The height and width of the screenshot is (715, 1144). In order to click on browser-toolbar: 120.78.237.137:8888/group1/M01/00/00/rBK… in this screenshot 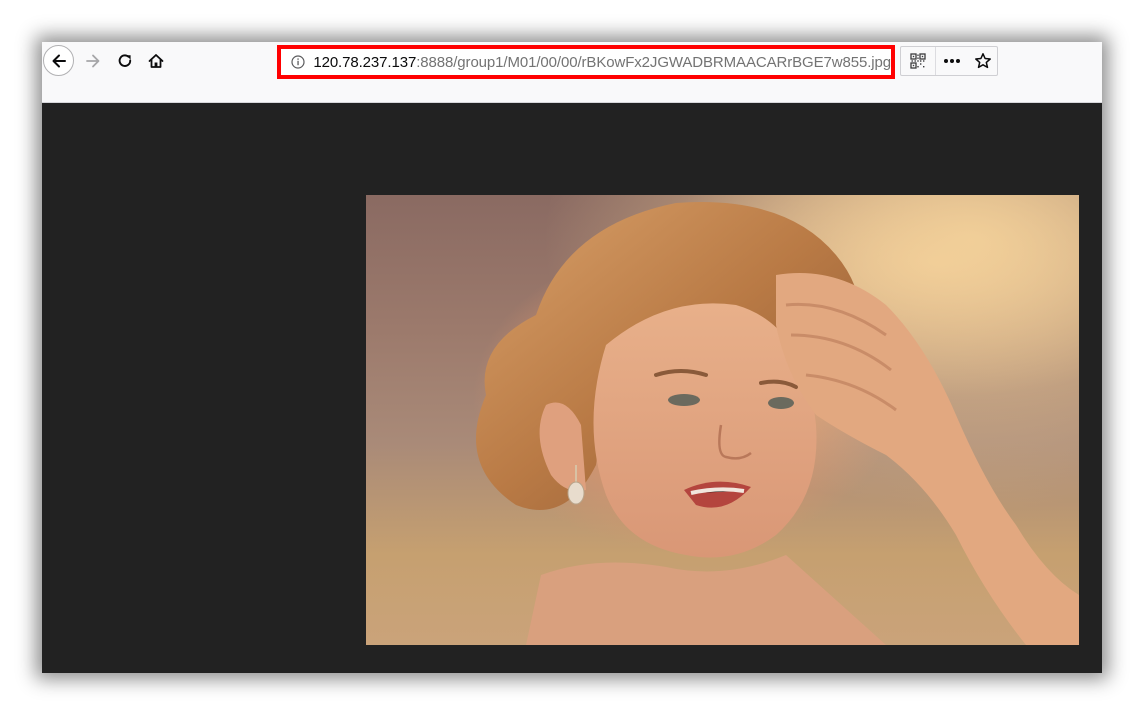, I will do `click(572, 72)`.